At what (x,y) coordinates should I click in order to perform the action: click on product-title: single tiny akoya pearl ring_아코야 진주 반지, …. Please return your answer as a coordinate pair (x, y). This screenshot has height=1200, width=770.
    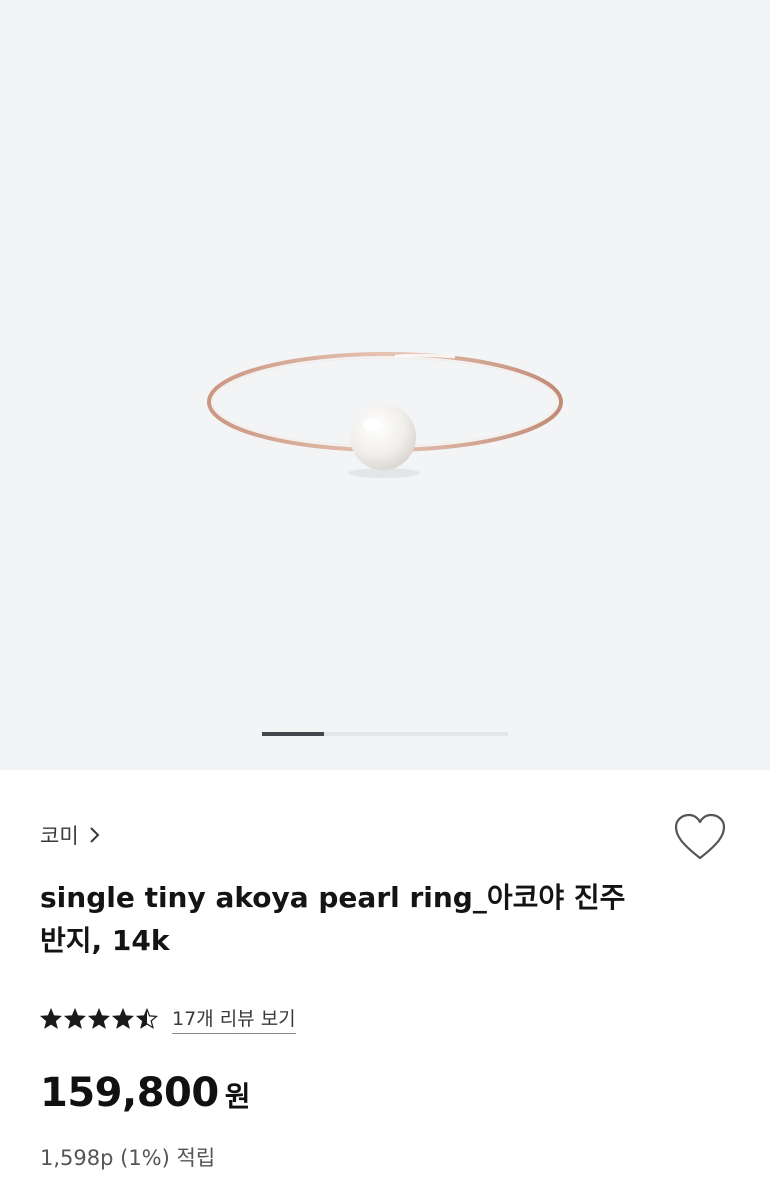
    Looking at the image, I should click on (333, 919).